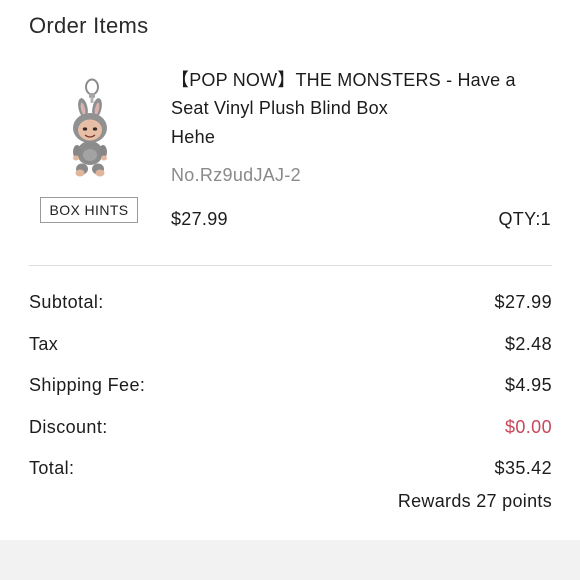 The height and width of the screenshot is (580, 580). I want to click on monster-plush-keychain-figure-icon, so click(90, 127).